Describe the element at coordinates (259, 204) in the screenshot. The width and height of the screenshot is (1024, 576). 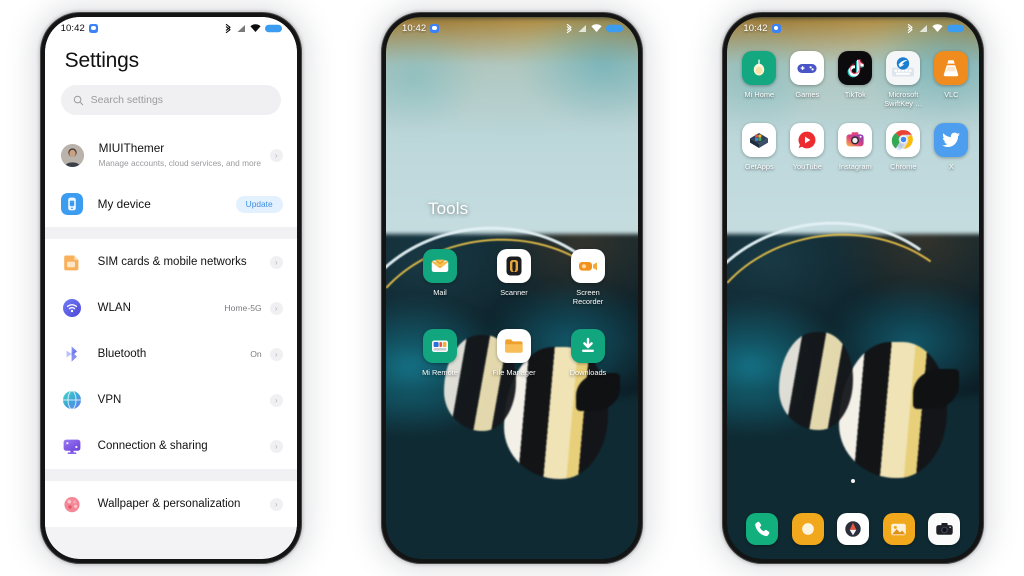
I see `update-button: Update` at that location.